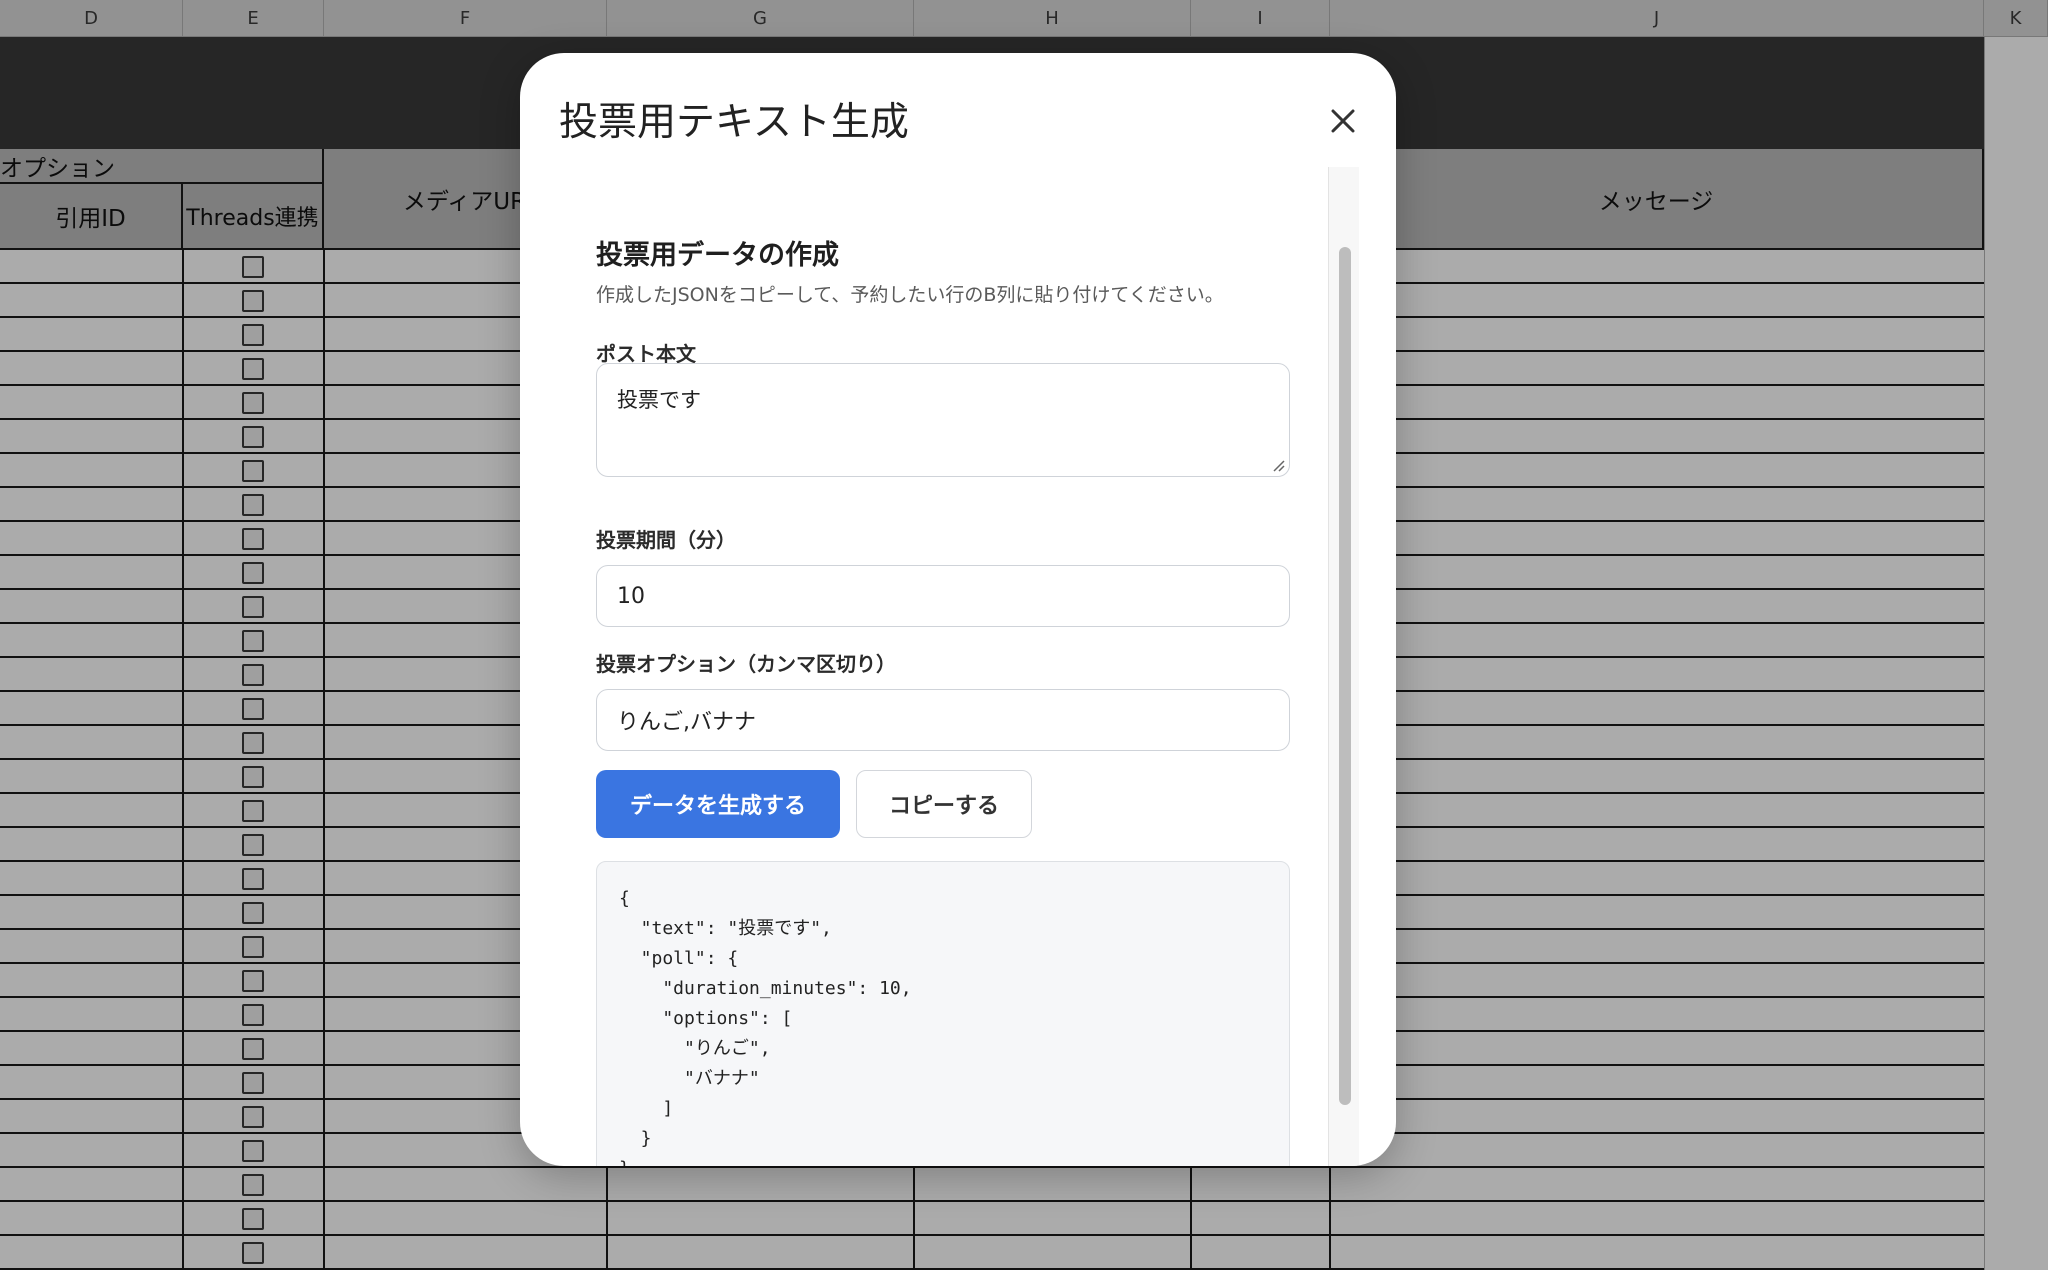  What do you see at coordinates (746, 664) in the screenshot?
I see `options-label: 投票オプション（カンマ区切り）` at bounding box center [746, 664].